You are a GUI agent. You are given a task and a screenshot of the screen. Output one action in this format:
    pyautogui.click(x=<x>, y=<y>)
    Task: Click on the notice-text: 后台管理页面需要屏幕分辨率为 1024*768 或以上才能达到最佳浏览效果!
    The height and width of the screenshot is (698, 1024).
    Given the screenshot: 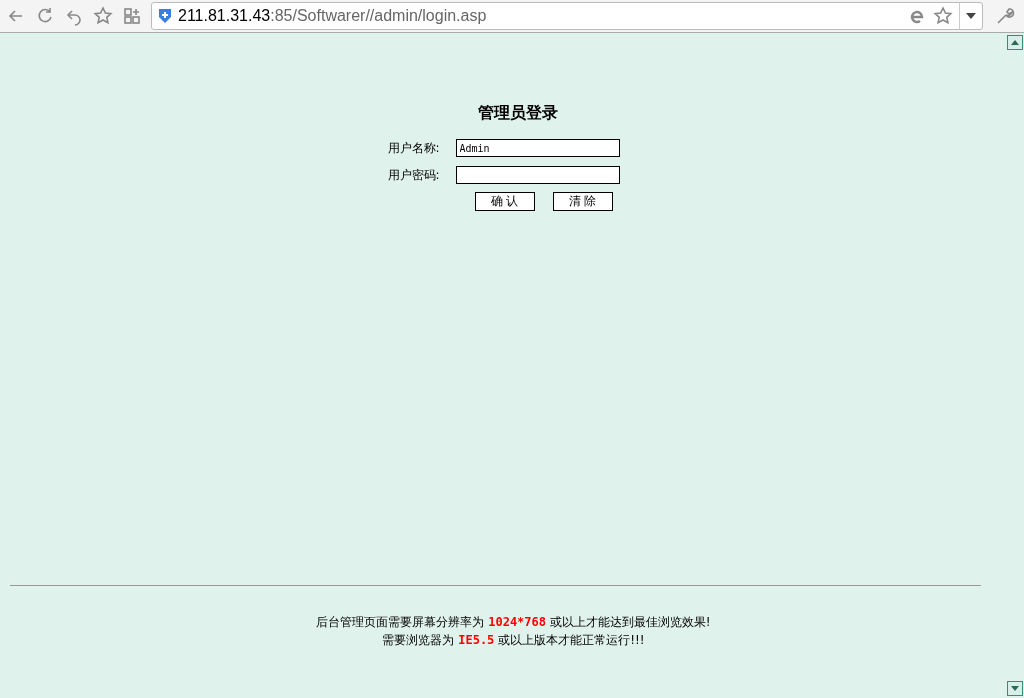 What is the action you would take?
    pyautogui.click(x=513, y=622)
    